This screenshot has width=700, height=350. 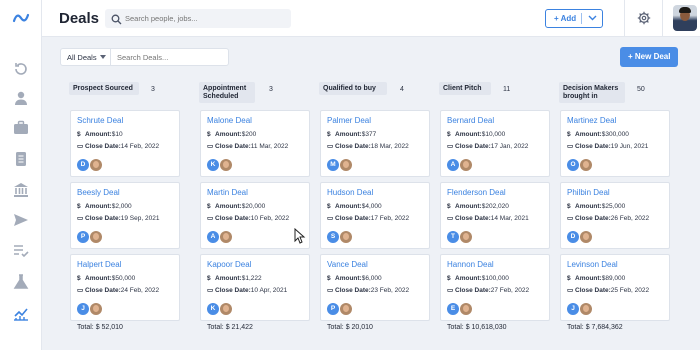 I want to click on deal-title: Vance Deal, so click(x=347, y=264).